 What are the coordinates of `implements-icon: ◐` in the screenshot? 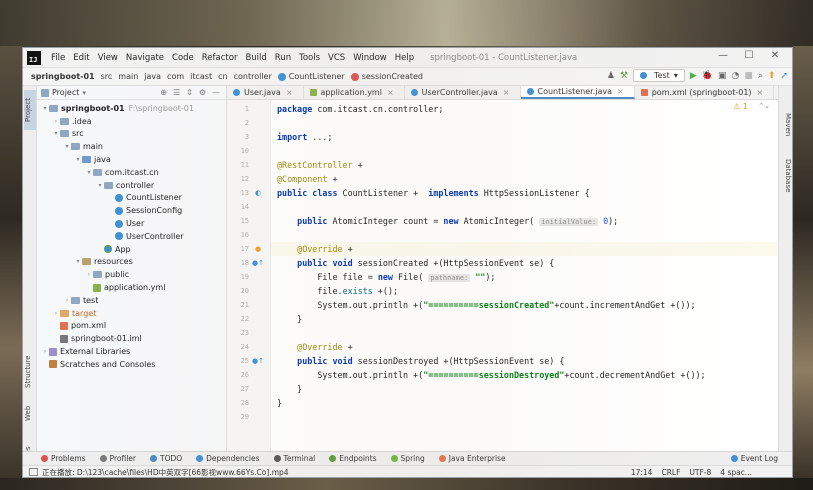 It's located at (258, 193).